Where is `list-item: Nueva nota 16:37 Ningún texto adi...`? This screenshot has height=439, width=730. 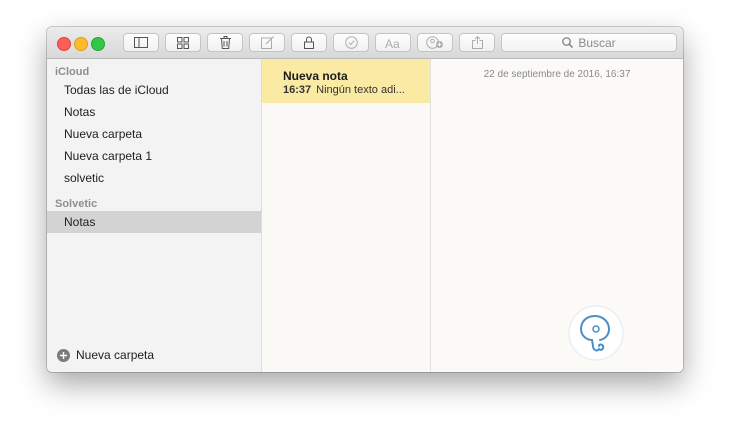 list-item: Nueva nota 16:37 Ningún texto adi... is located at coordinates (346, 81).